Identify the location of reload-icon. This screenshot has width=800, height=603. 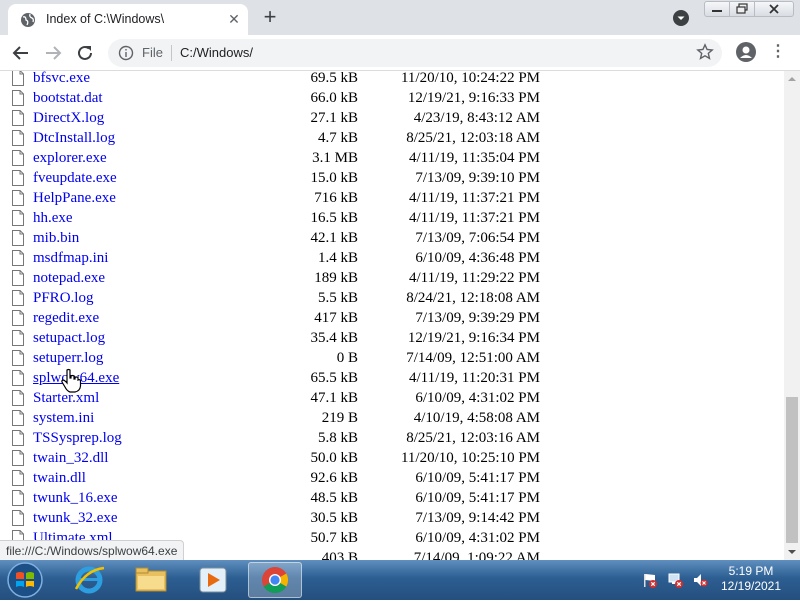
(85, 53).